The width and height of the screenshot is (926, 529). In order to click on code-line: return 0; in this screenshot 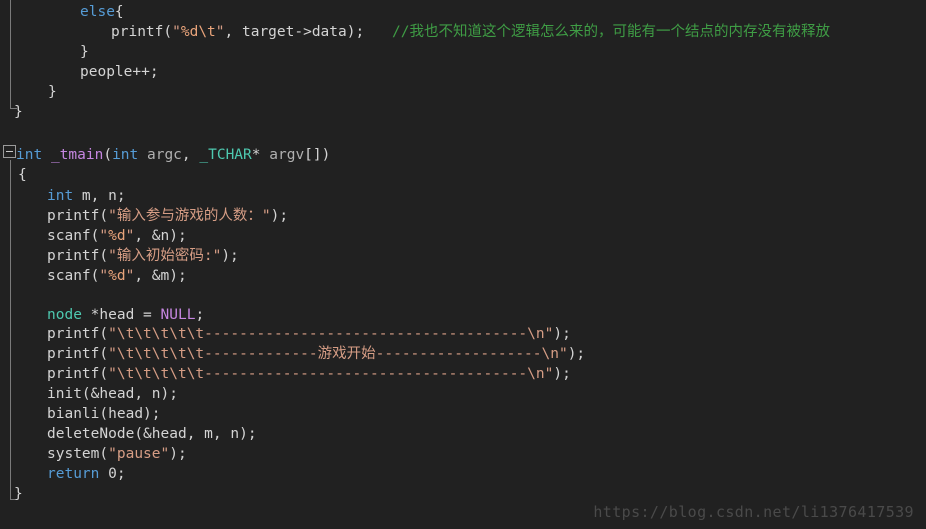, I will do `click(63, 474)`.